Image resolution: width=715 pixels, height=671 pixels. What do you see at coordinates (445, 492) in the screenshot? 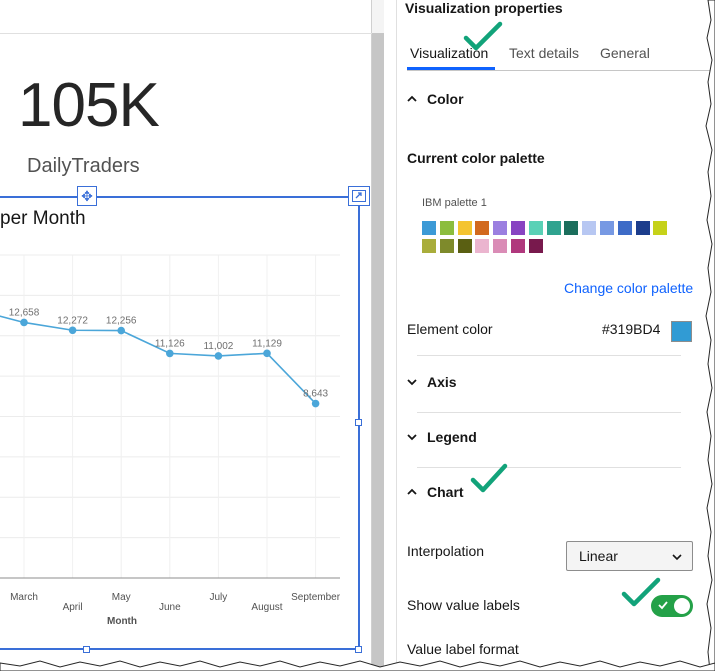
I see `section-chart-label: Chart` at bounding box center [445, 492].